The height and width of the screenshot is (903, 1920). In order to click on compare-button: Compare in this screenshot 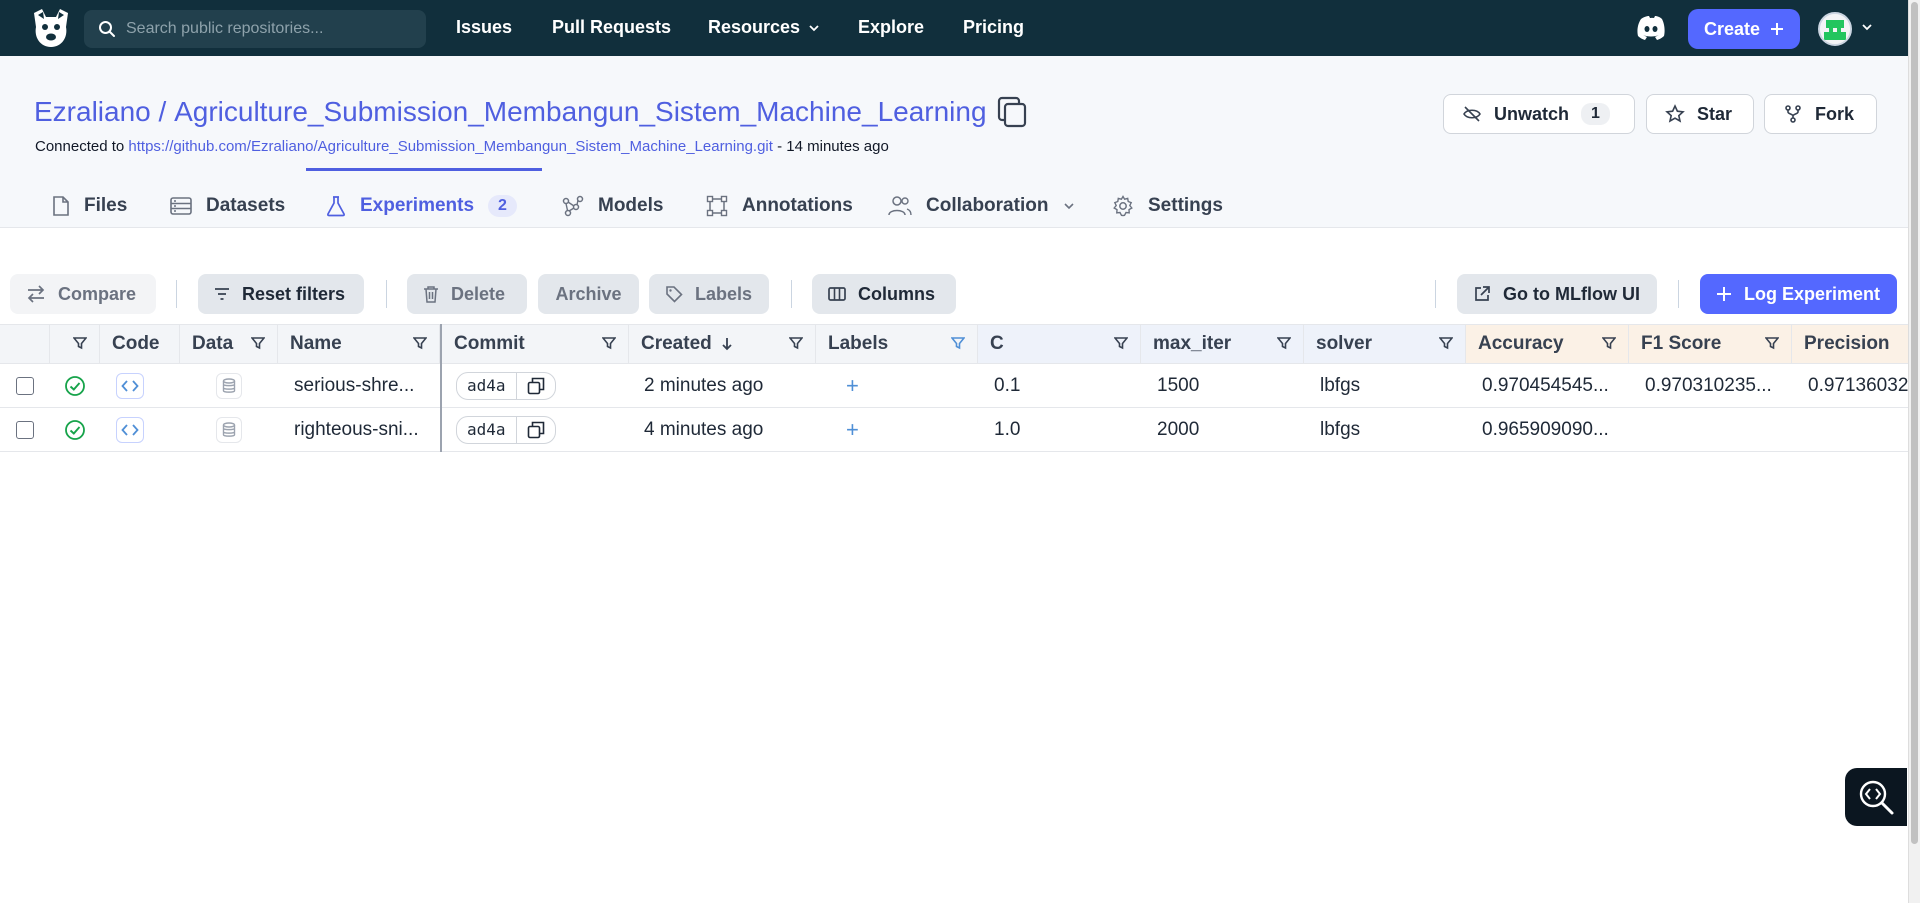, I will do `click(83, 294)`.